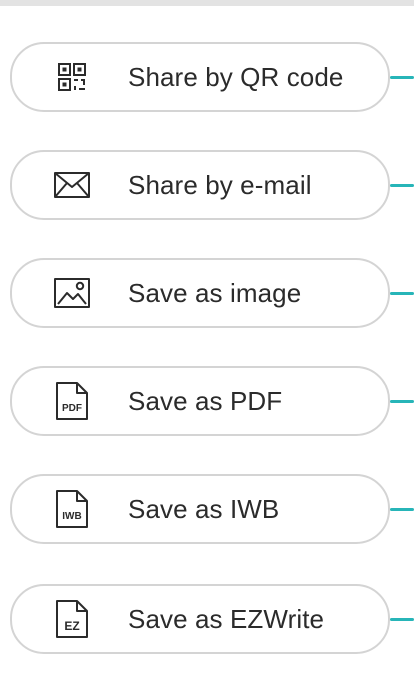 The image size is (414, 690). I want to click on ezwrite-file-icon: EZ, so click(72, 619).